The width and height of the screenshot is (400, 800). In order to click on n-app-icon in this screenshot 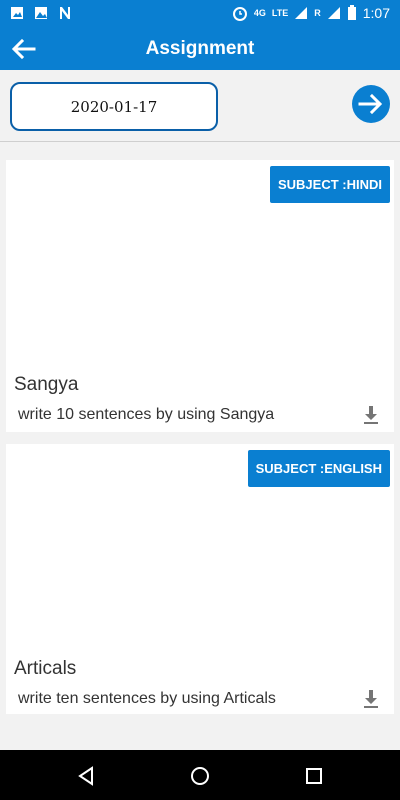, I will do `click(65, 13)`.